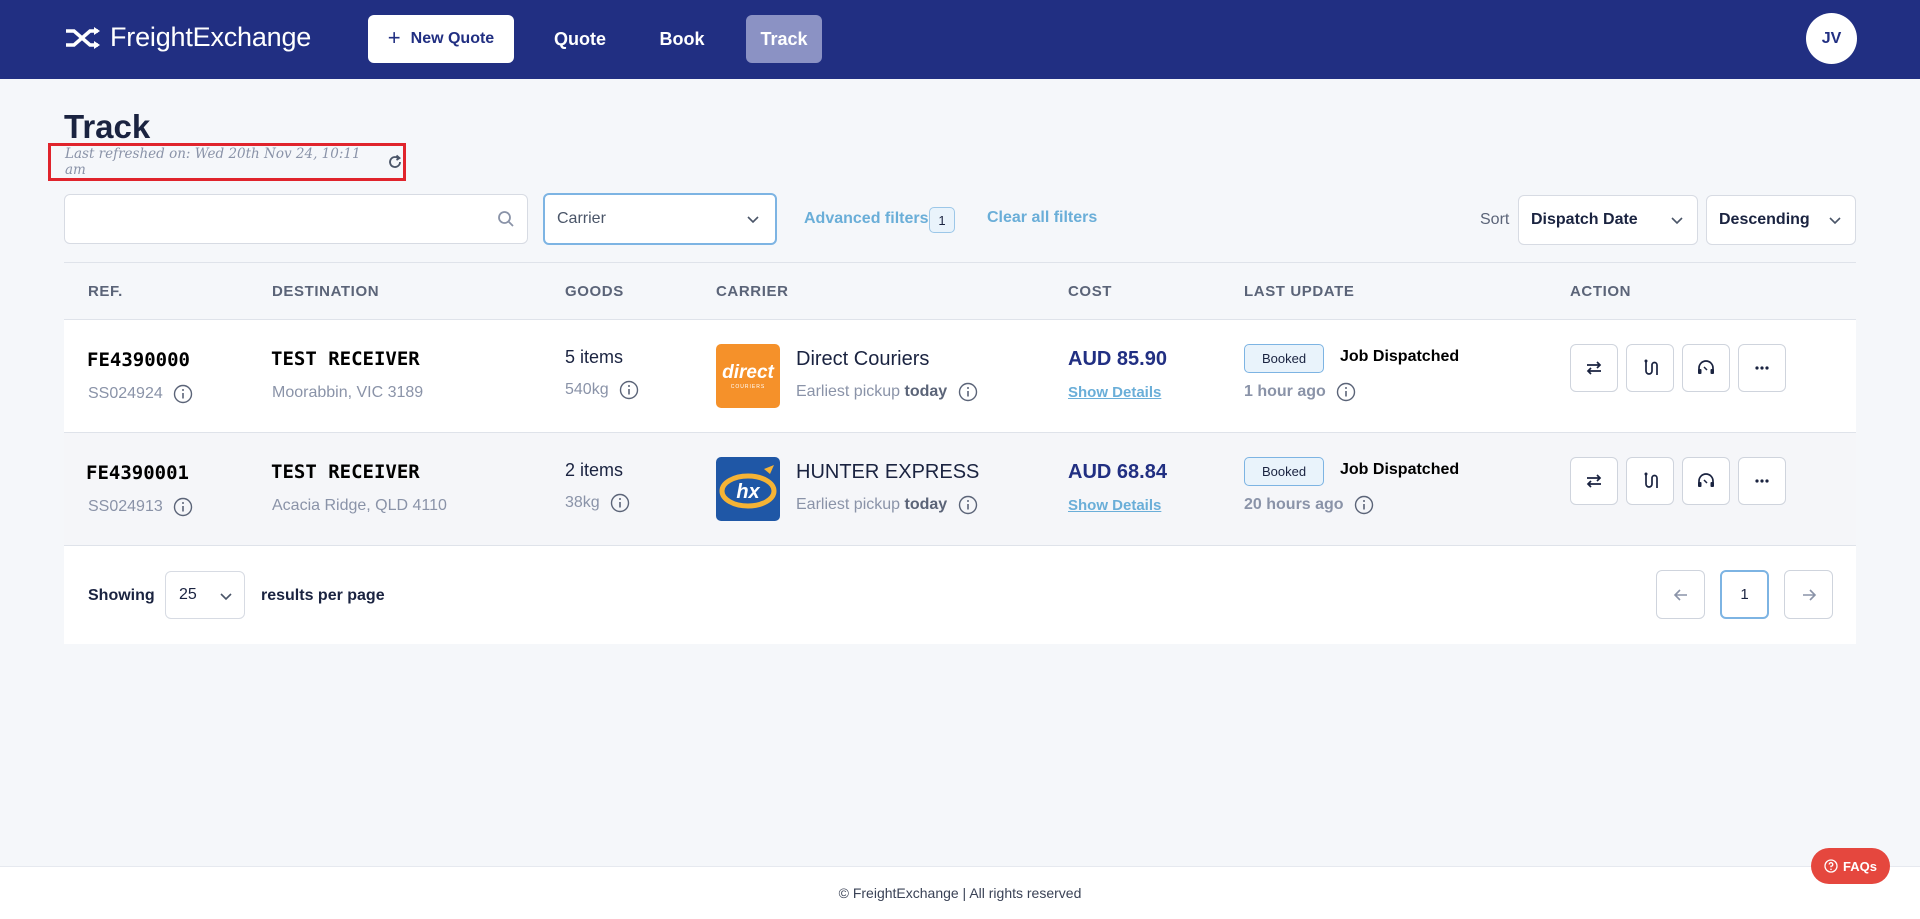 The width and height of the screenshot is (1920, 919). What do you see at coordinates (205, 595) in the screenshot?
I see `per-page-select: 25` at bounding box center [205, 595].